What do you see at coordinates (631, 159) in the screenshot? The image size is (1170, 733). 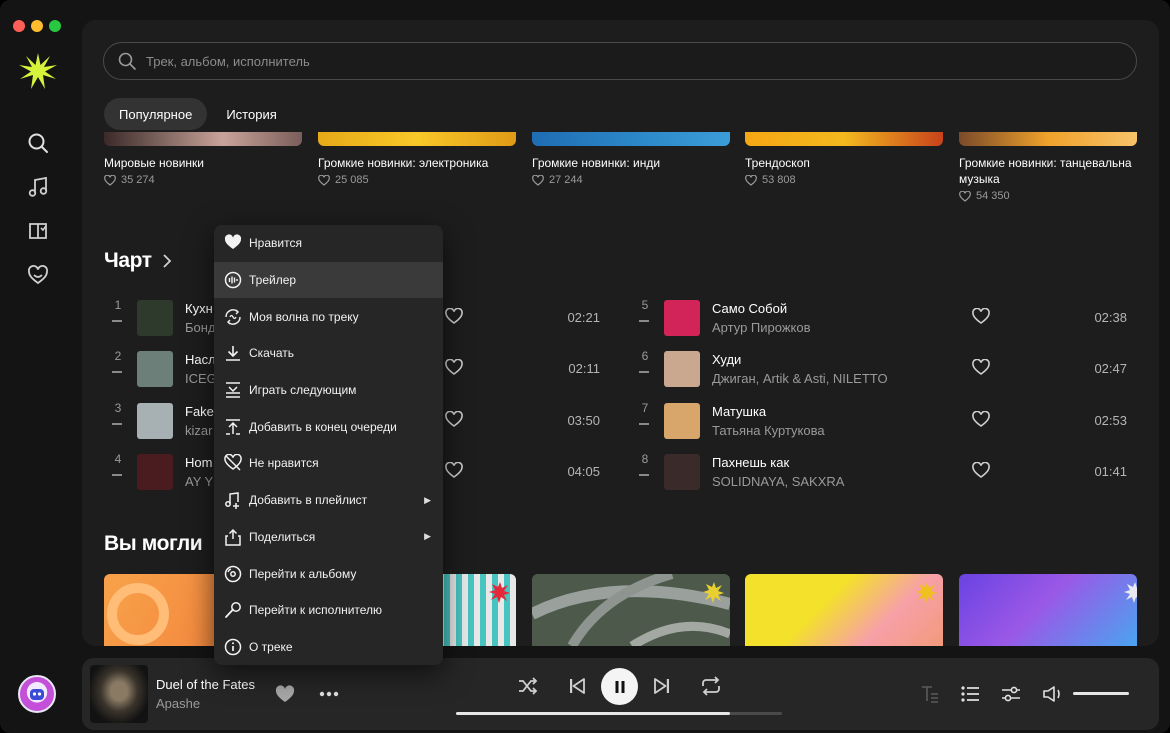 I see `playlist-card: Громкие новинки: инди 27 244` at bounding box center [631, 159].